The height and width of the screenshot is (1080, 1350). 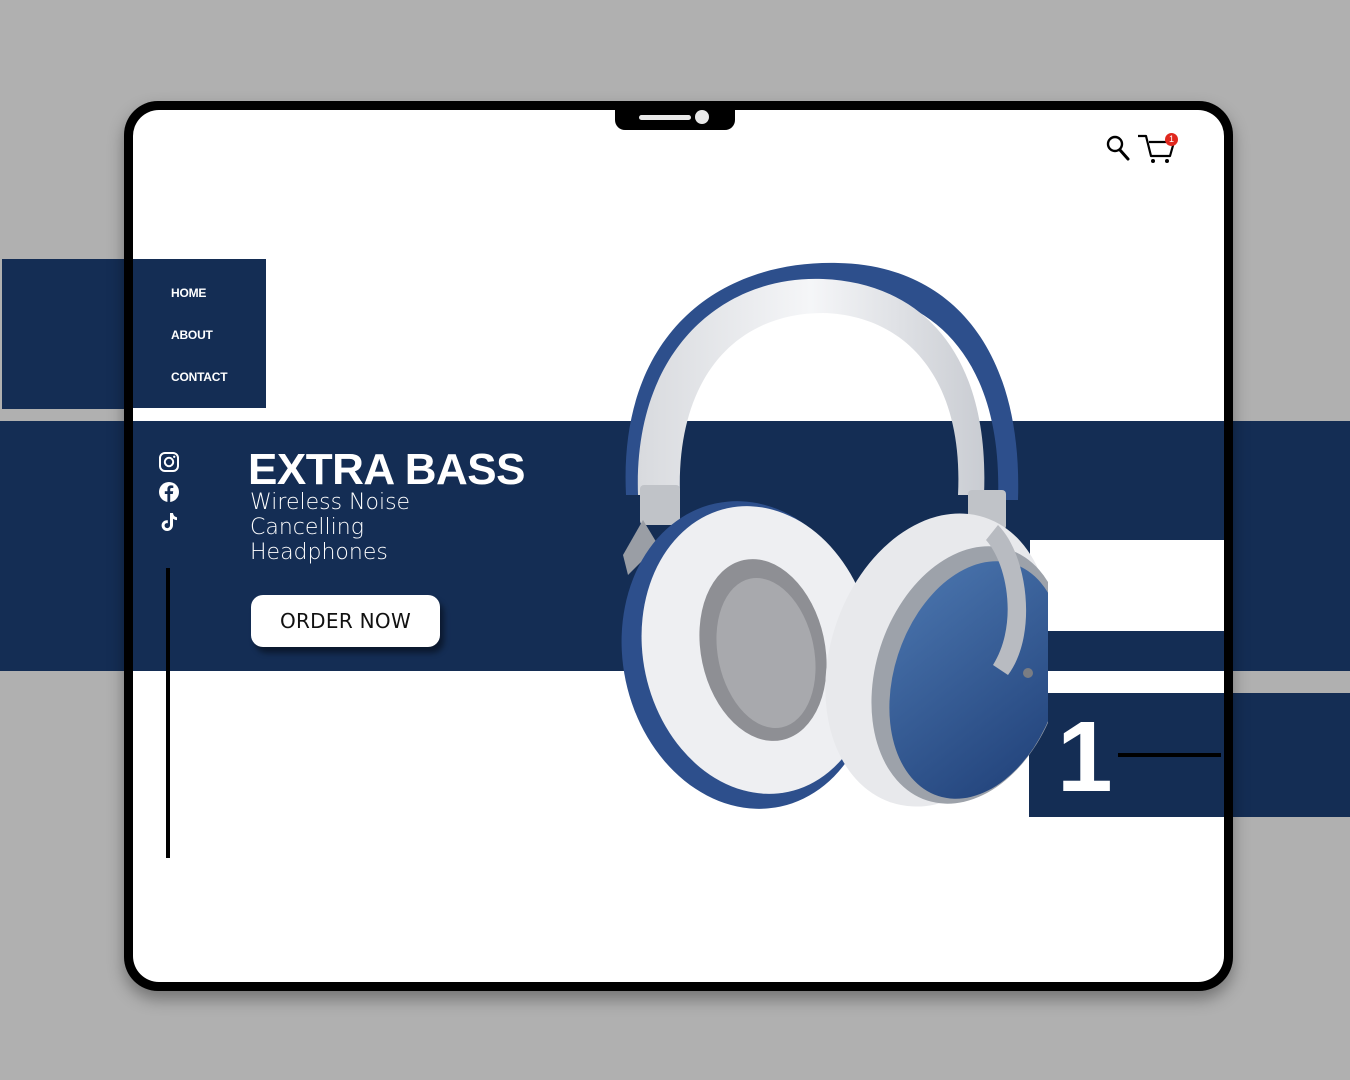 I want to click on nav-home: HOME, so click(x=188, y=293).